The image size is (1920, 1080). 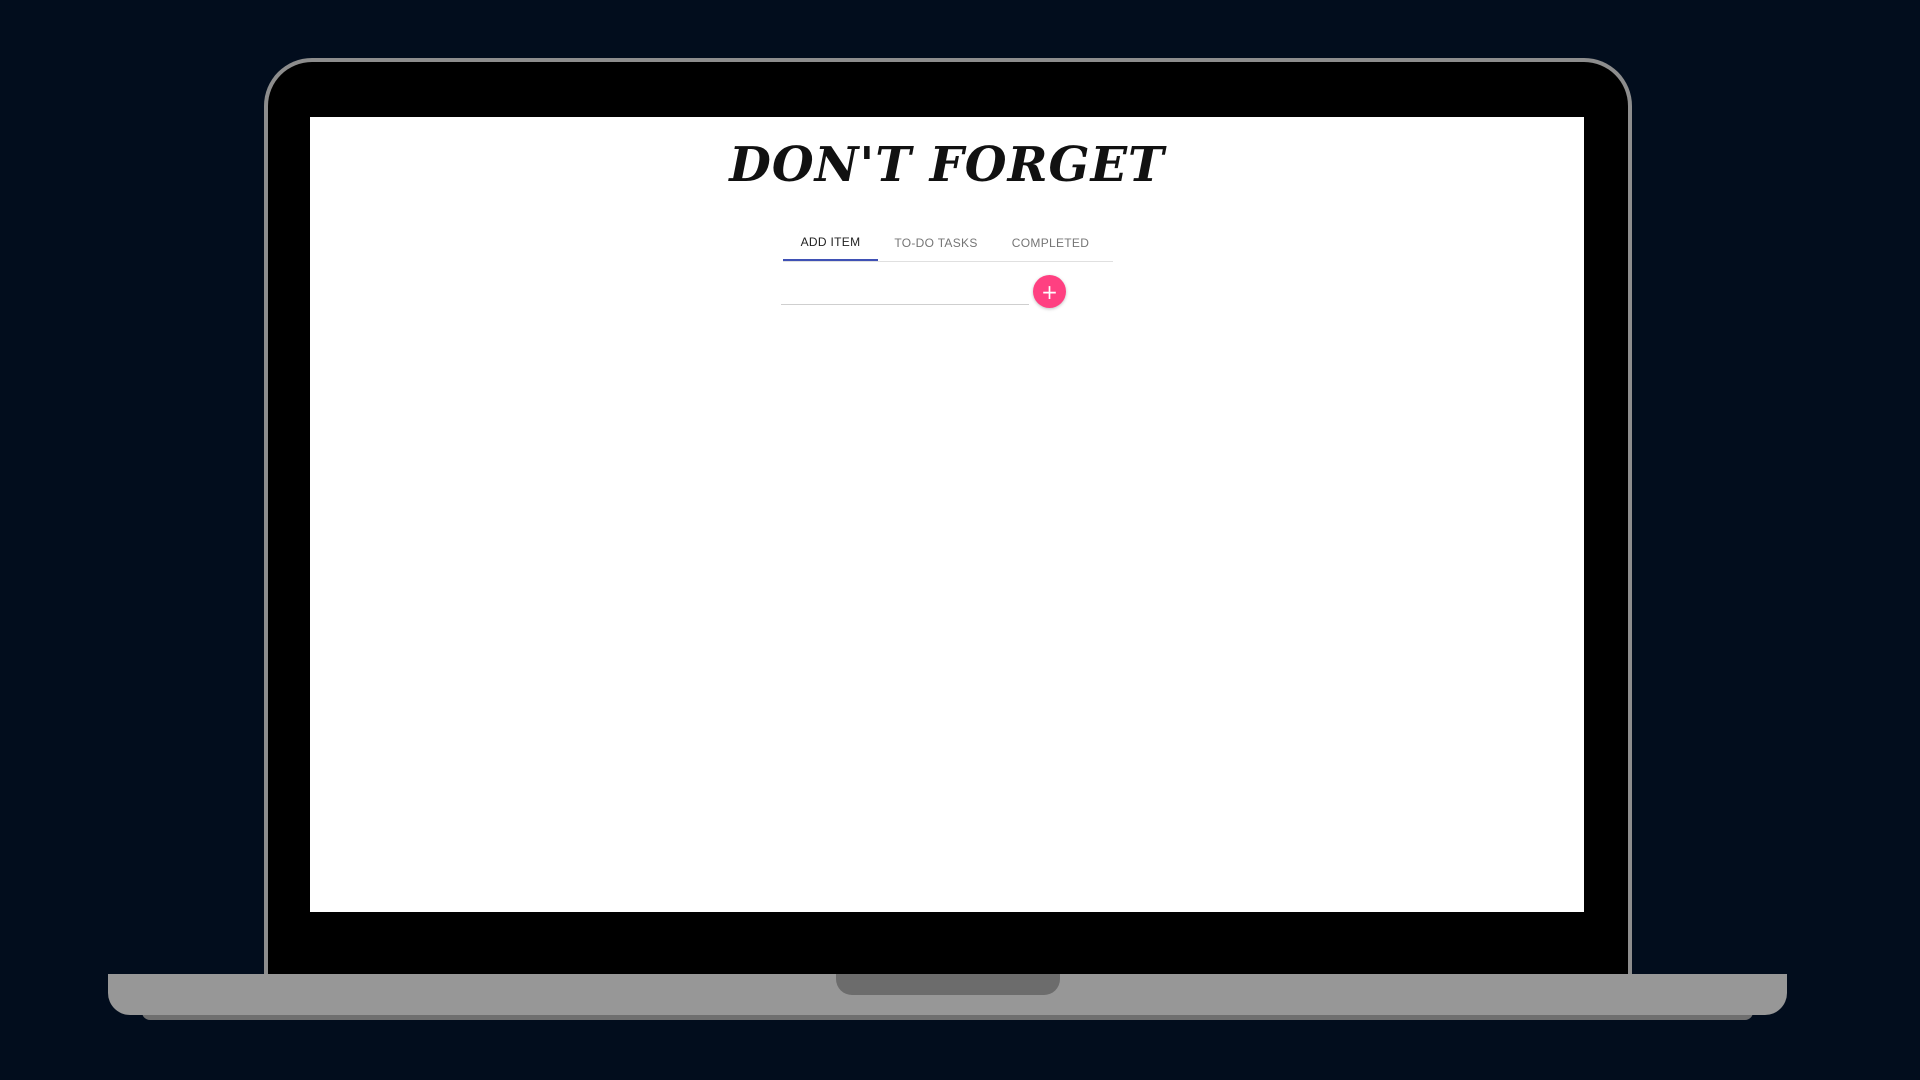 I want to click on tab-to-do-tasks: TO-DO TASKS, so click(x=936, y=243).